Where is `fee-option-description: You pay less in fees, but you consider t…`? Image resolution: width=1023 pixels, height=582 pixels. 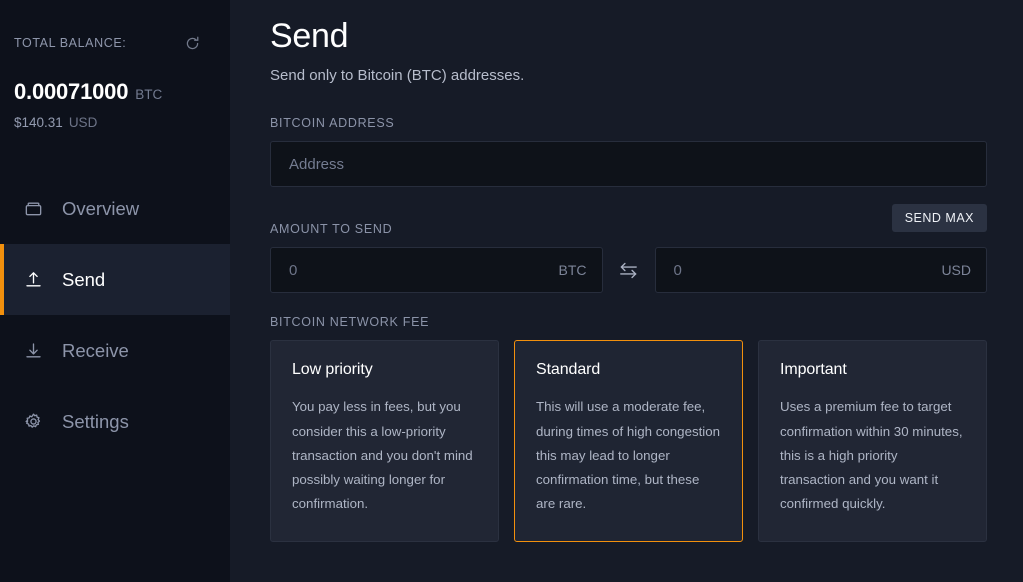 fee-option-description: You pay less in fees, but you consider t… is located at coordinates (382, 455).